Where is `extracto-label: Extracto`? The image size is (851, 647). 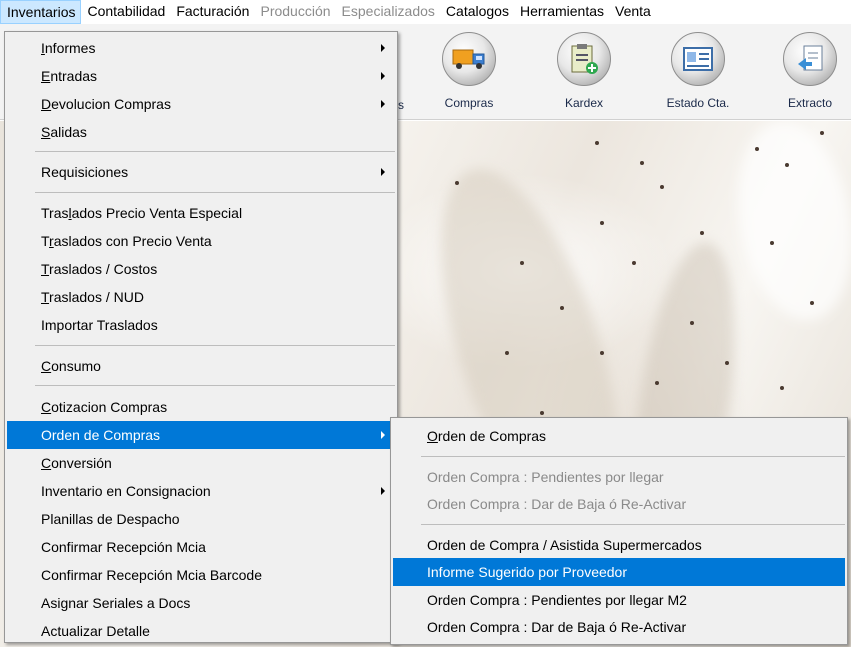 extracto-label: Extracto is located at coordinates (809, 103).